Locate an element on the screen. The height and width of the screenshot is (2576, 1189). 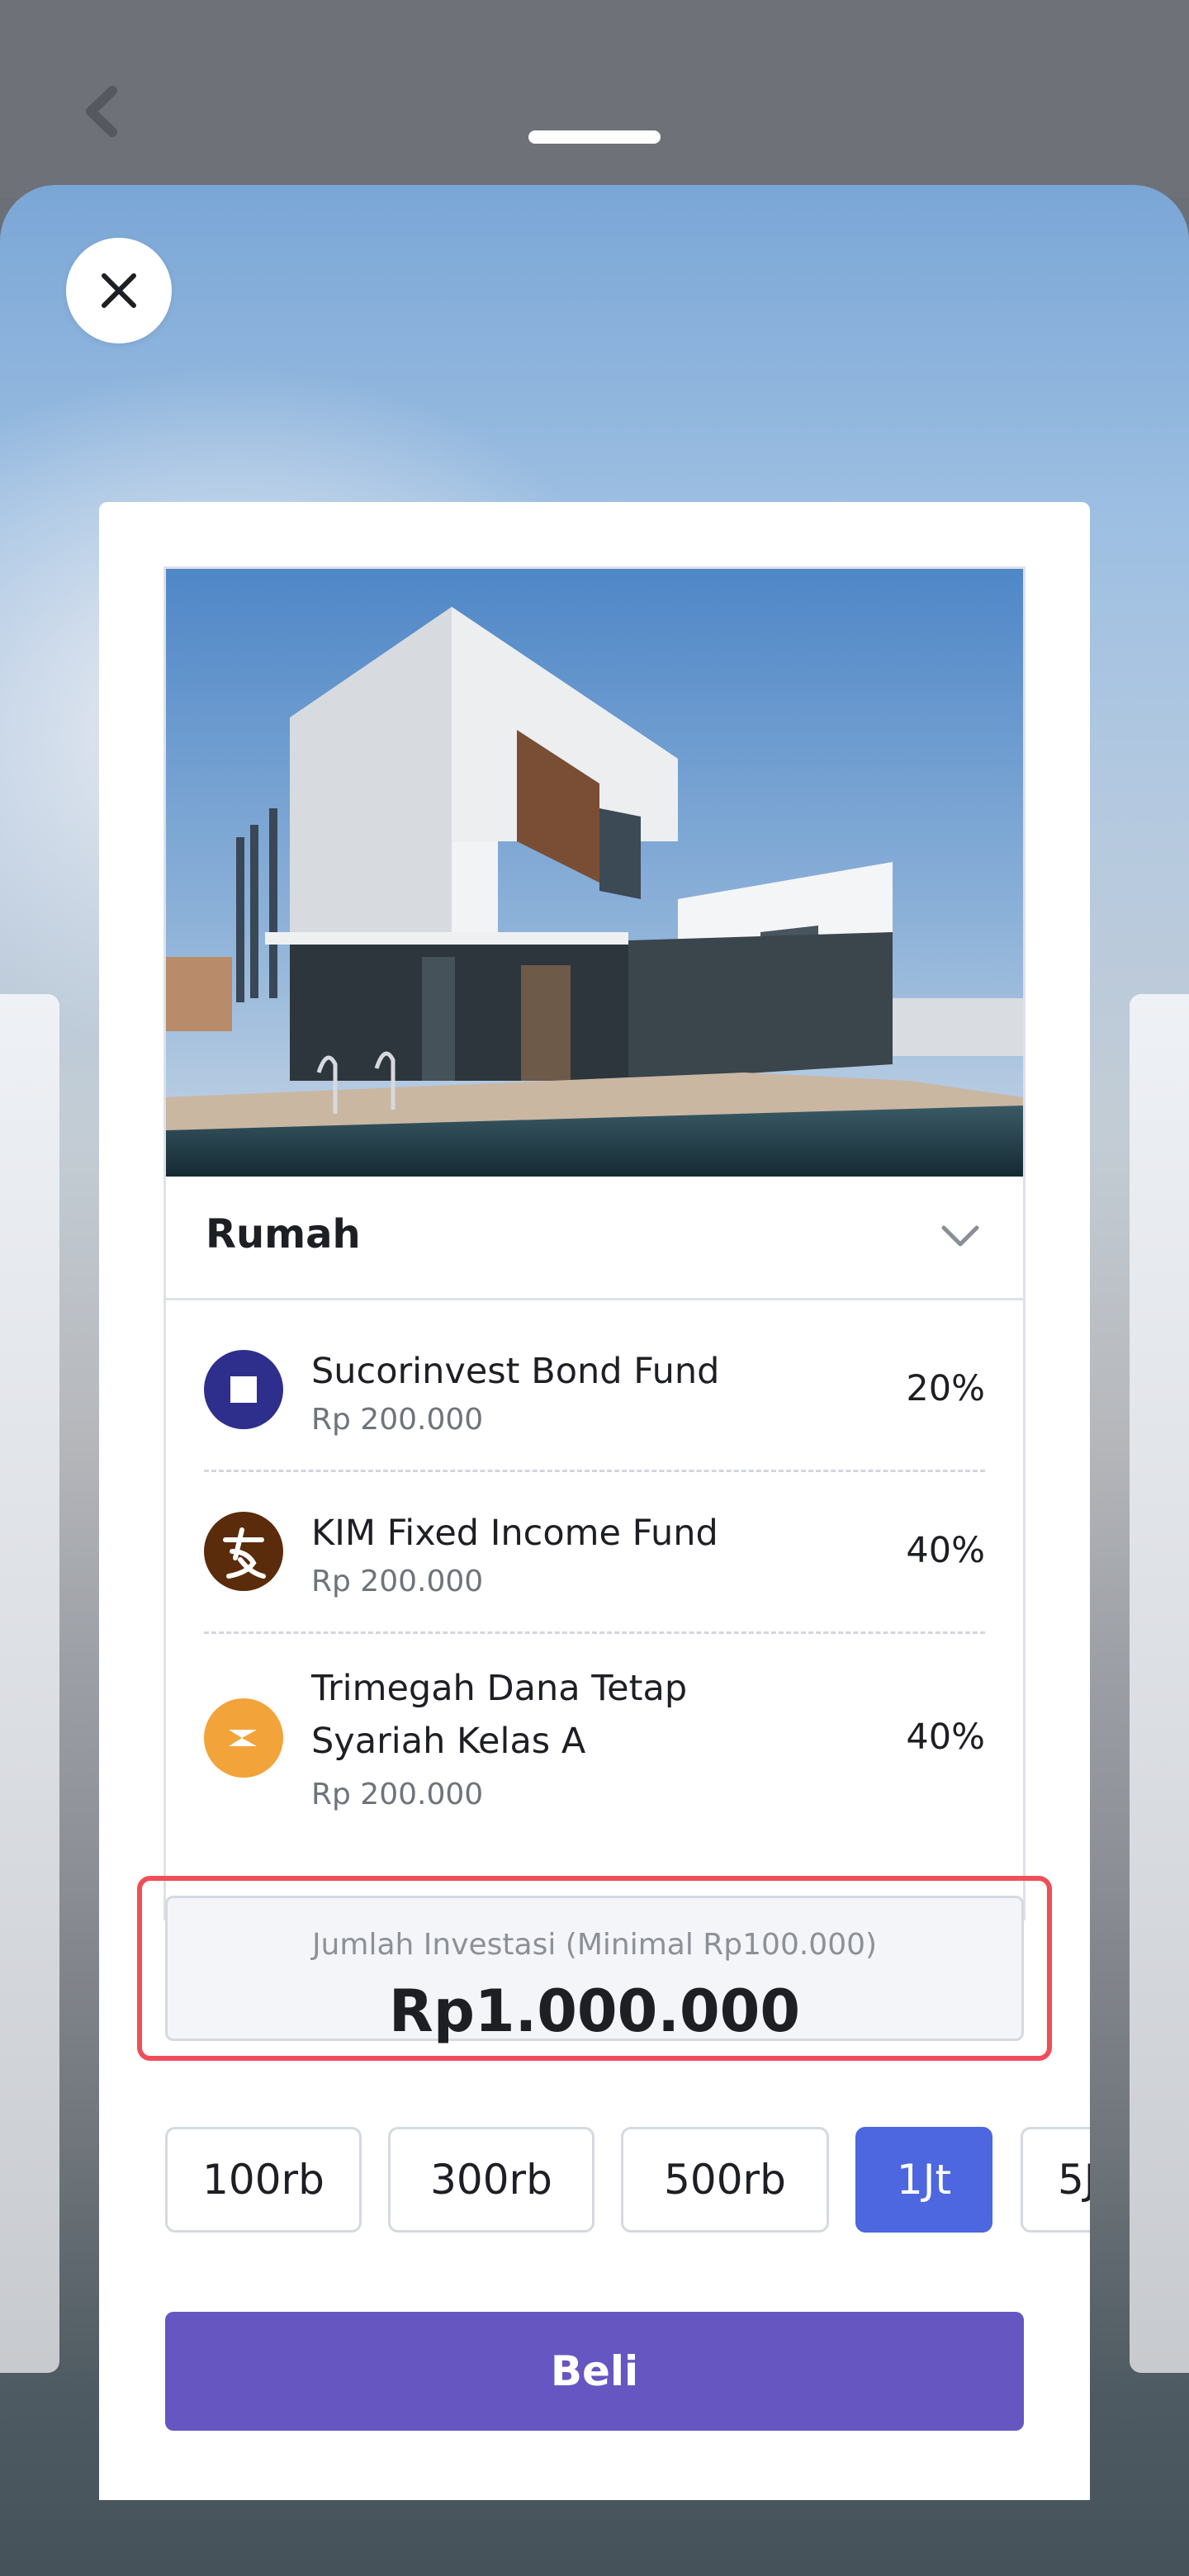
amount-chip-500rb: 500rb is located at coordinates (725, 2180).